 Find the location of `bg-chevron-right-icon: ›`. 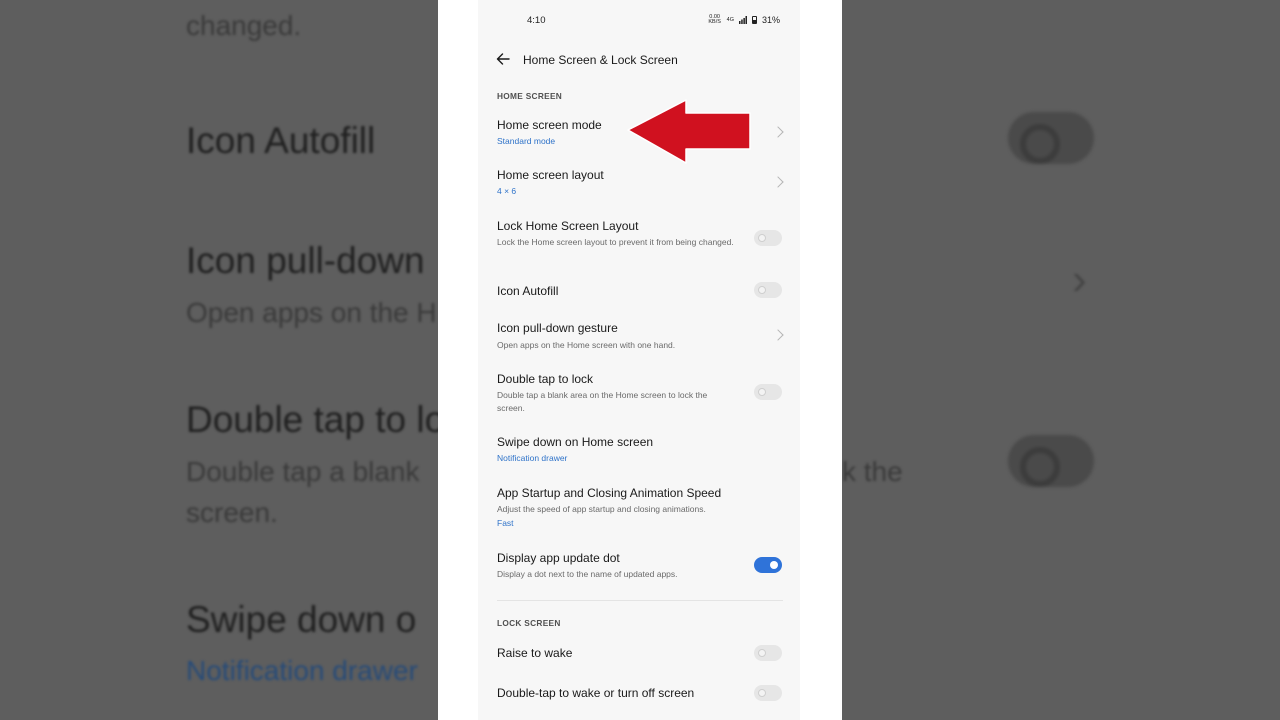

bg-chevron-right-icon: › is located at coordinates (1079, 279).